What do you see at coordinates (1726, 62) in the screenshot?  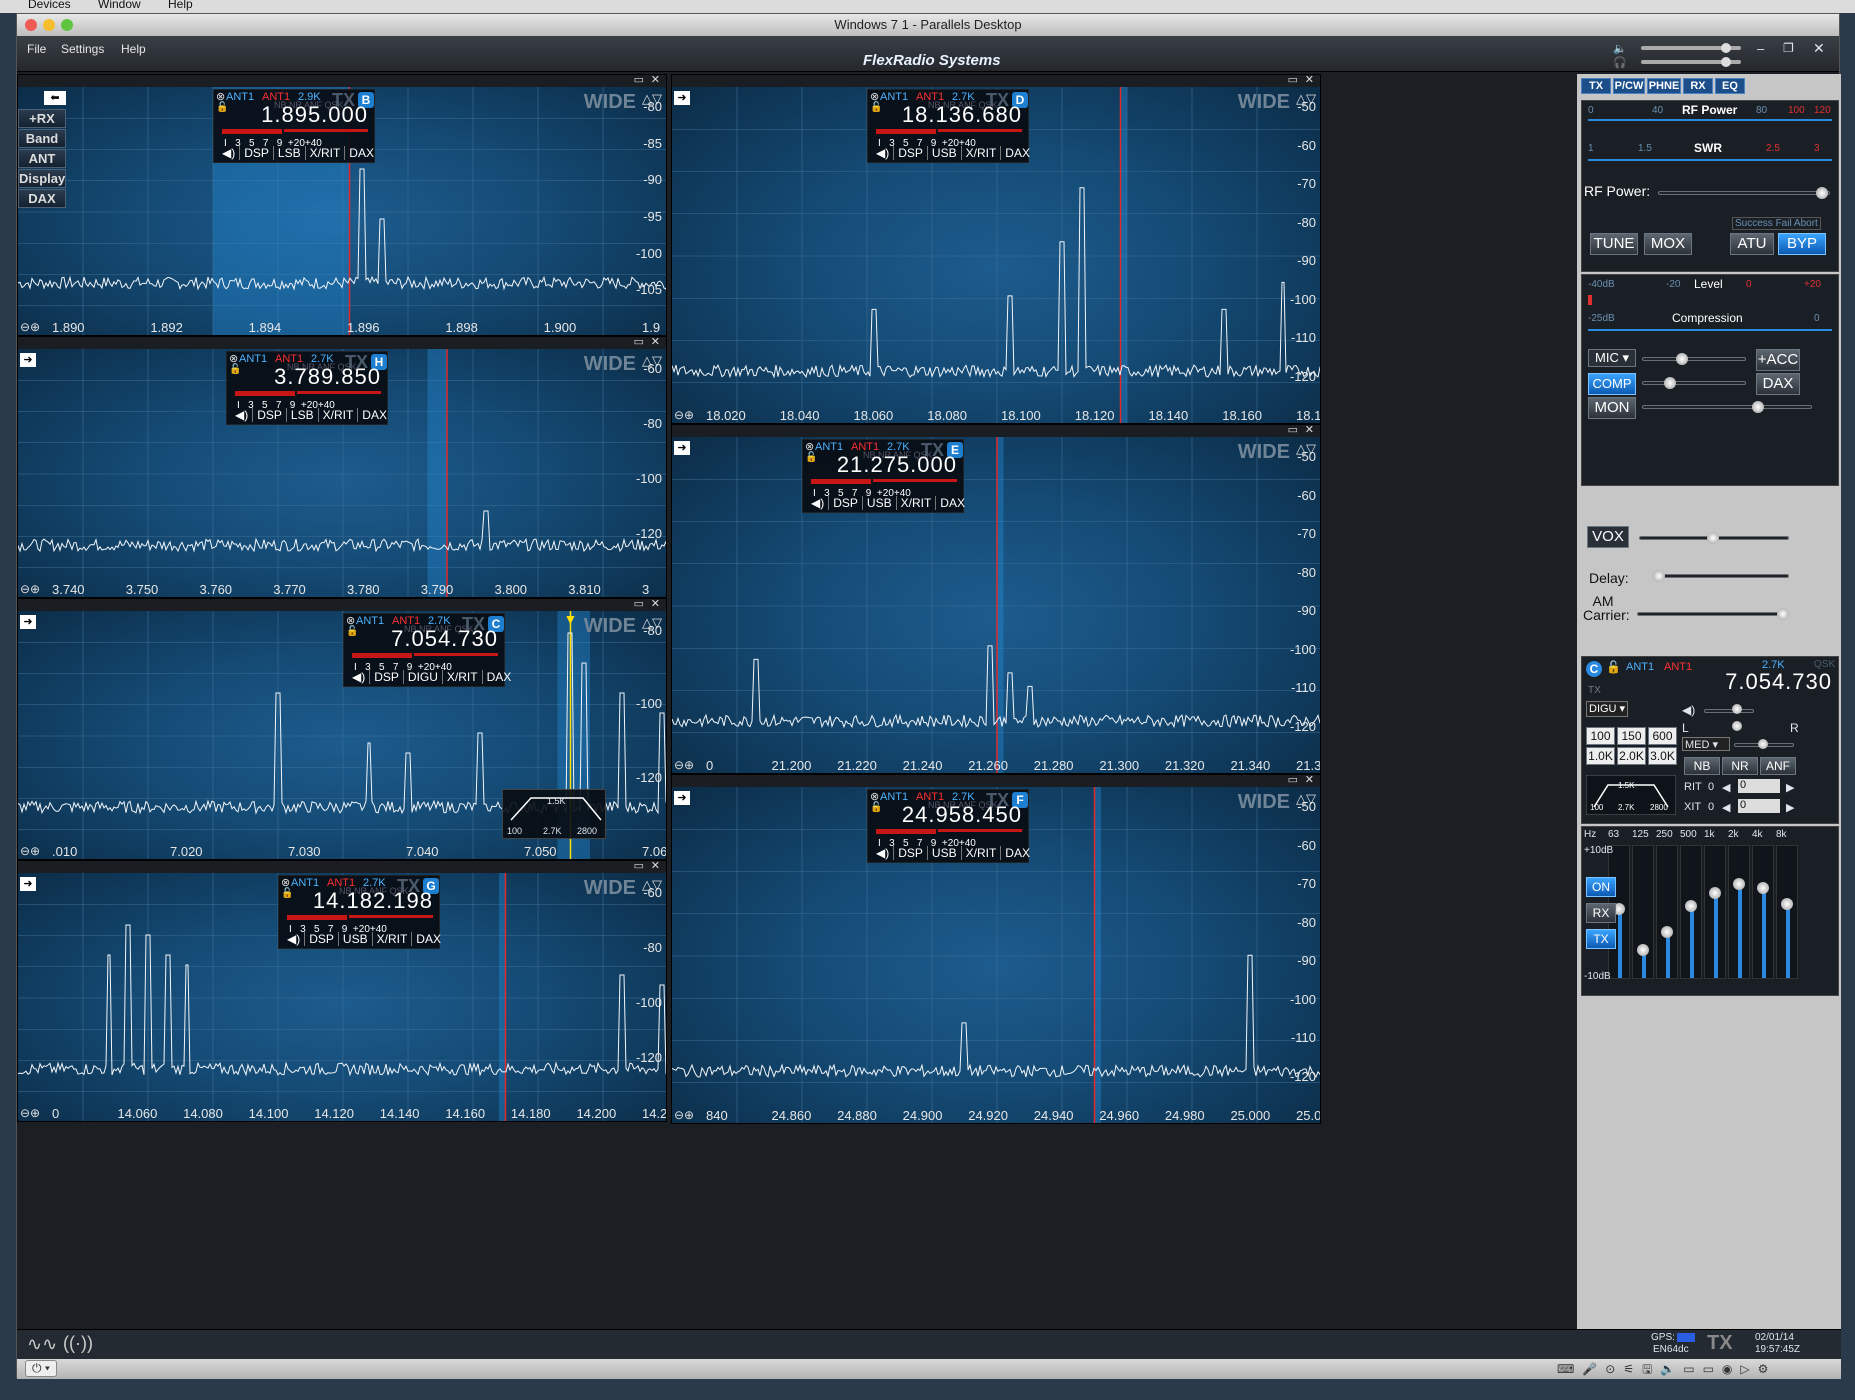 I see `headphone-volume-knob` at bounding box center [1726, 62].